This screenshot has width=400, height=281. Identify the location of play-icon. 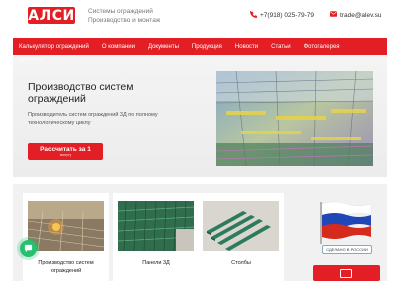
(346, 273).